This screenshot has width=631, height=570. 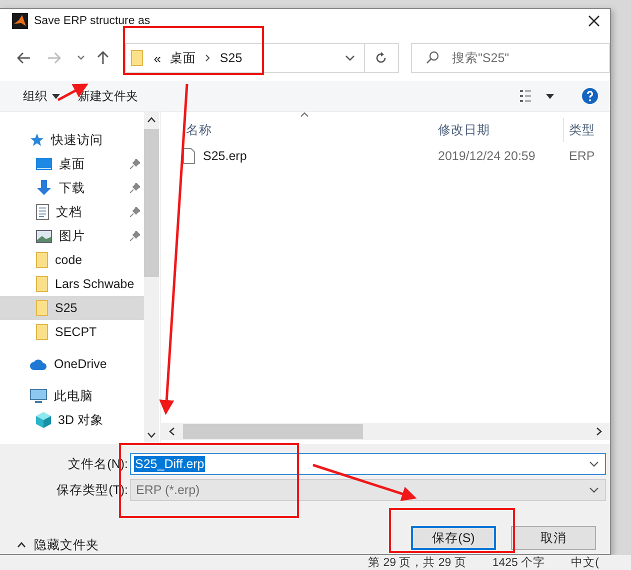 I want to click on nav-pane-item: 文档, so click(x=72, y=212).